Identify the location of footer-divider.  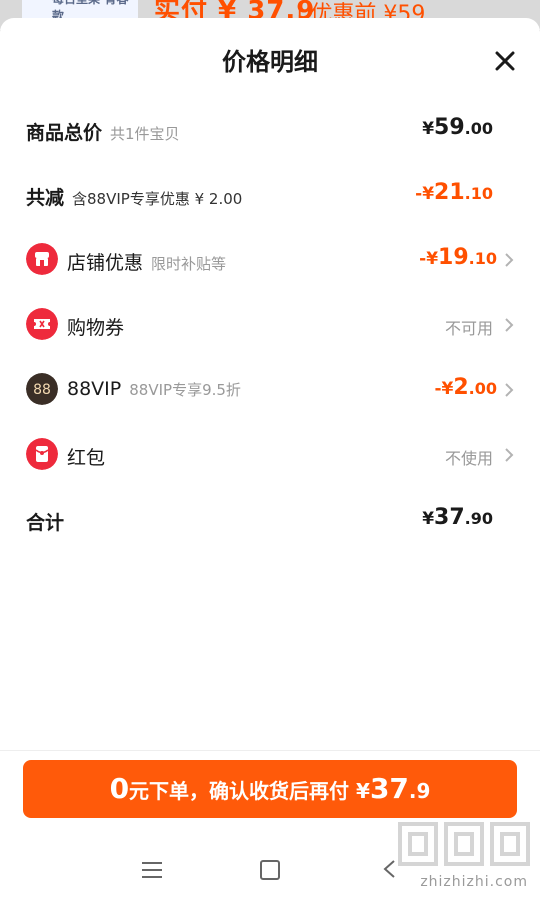
(270, 750).